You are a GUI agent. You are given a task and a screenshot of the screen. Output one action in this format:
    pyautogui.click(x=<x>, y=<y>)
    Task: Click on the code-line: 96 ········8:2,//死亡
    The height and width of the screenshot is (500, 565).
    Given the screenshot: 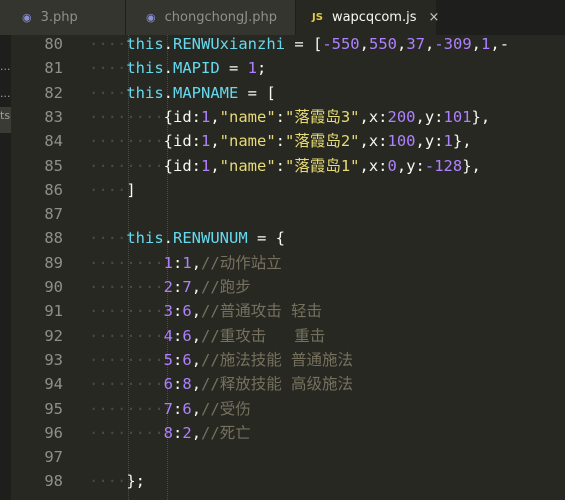 What is the action you would take?
    pyautogui.click(x=288, y=433)
    